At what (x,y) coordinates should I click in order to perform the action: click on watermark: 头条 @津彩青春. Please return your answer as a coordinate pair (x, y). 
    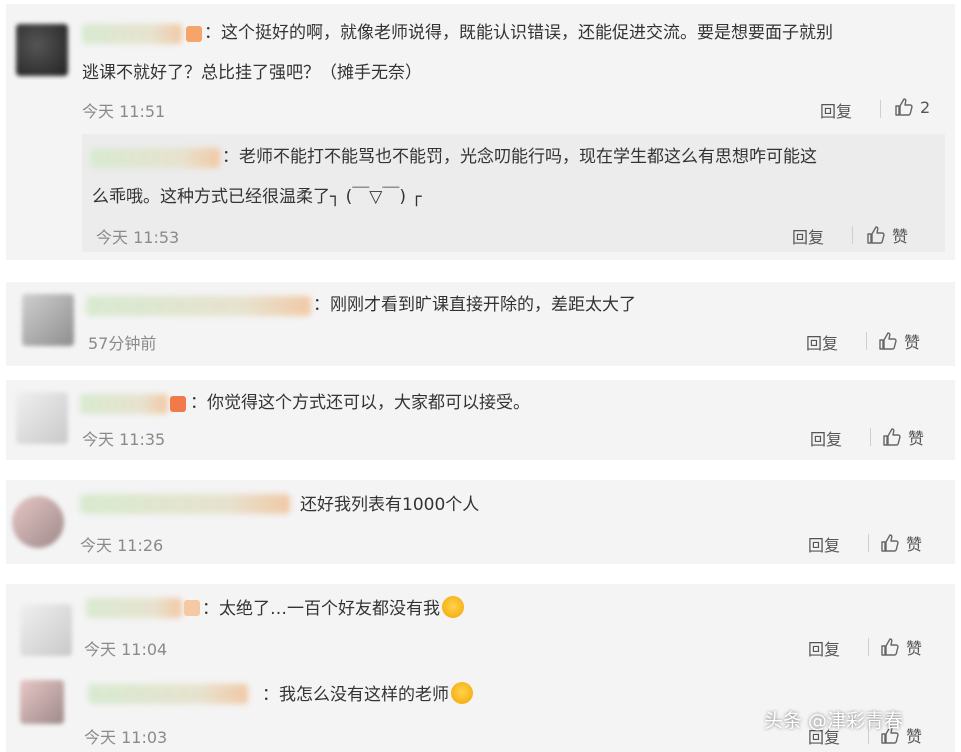
    Looking at the image, I should click on (834, 721).